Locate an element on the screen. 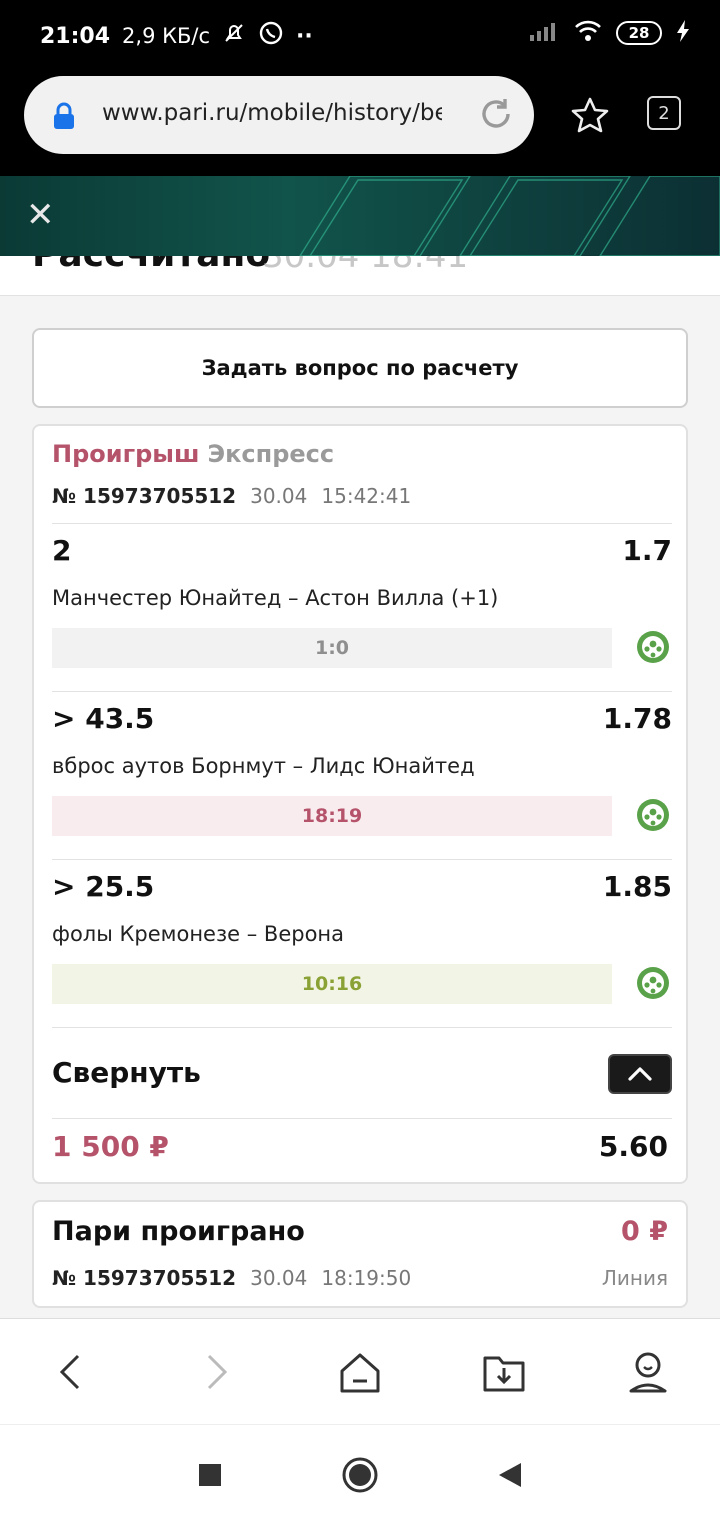 The width and height of the screenshot is (720, 1520). mute-icon is located at coordinates (234, 36).